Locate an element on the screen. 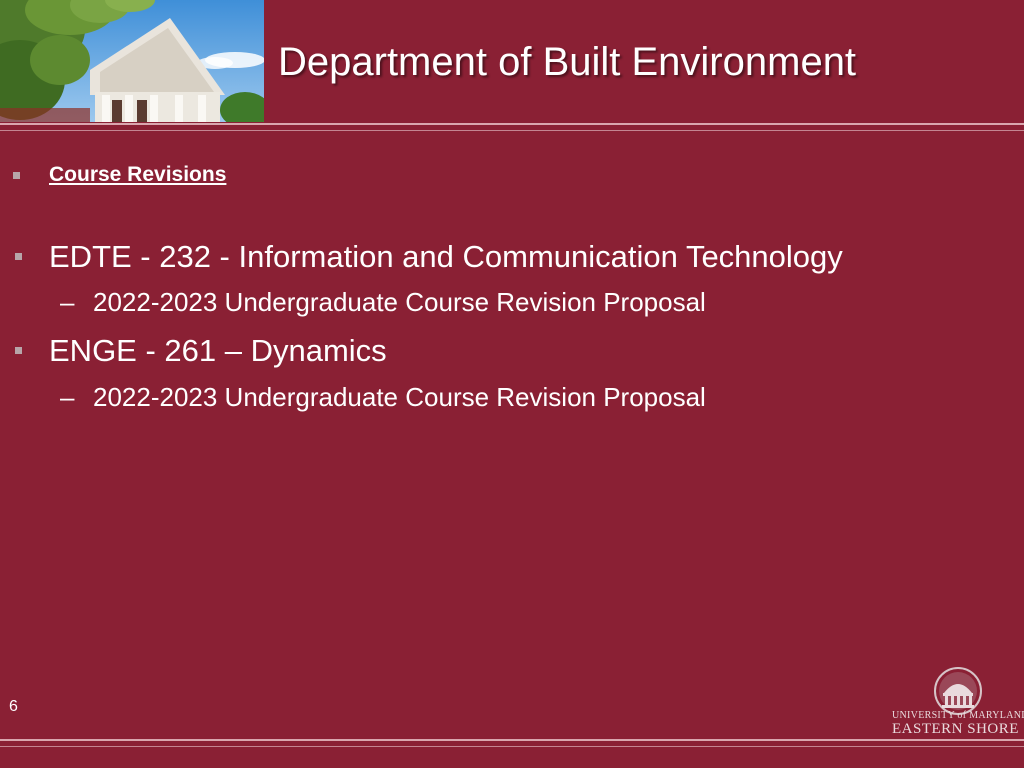 This screenshot has height=768, width=1024. logo-text-university: UNIVERSITY of MARYLAND is located at coordinates (958, 715).